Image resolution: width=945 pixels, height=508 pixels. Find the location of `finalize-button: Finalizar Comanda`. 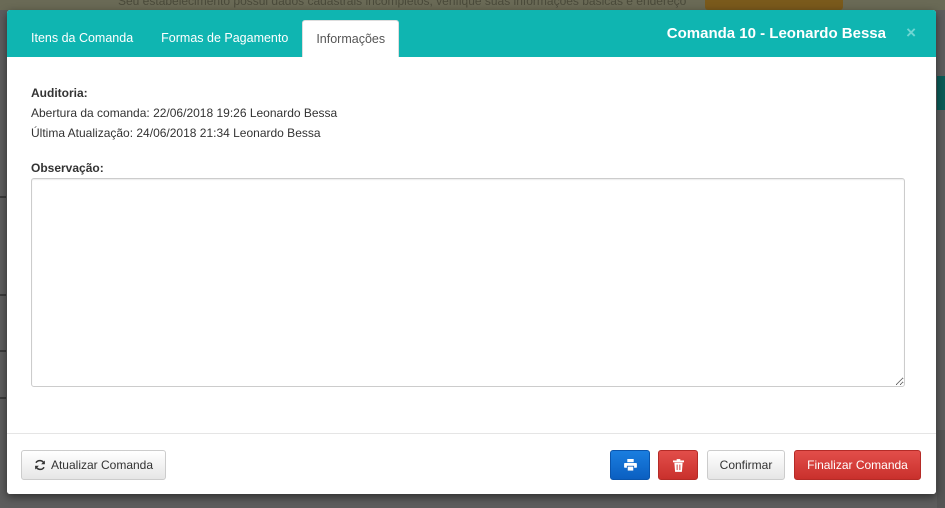

finalize-button: Finalizar Comanda is located at coordinates (857, 465).